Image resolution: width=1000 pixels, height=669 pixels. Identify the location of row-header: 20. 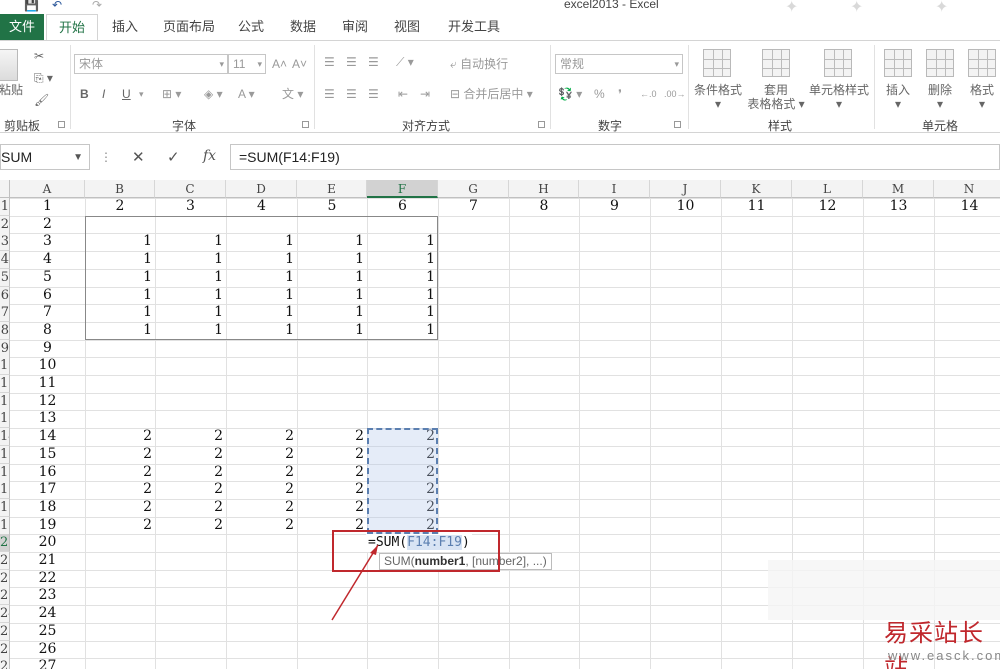
(5, 543).